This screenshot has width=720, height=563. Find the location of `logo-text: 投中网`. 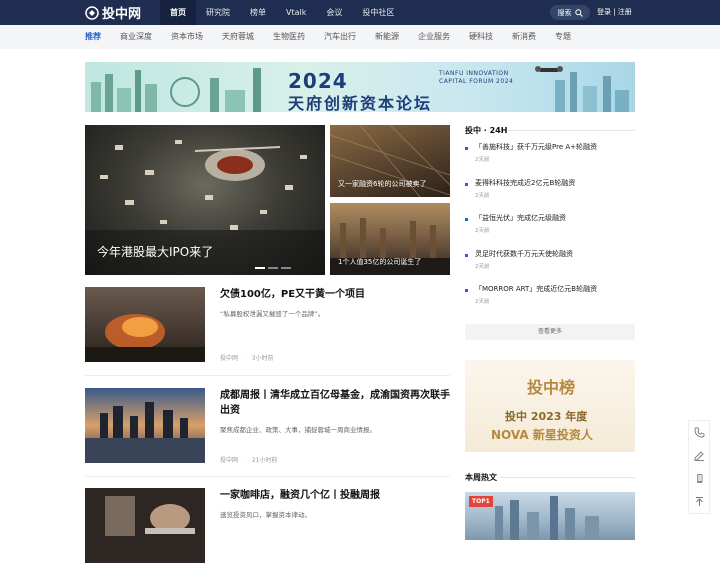

logo-text: 投中网 is located at coordinates (122, 14).